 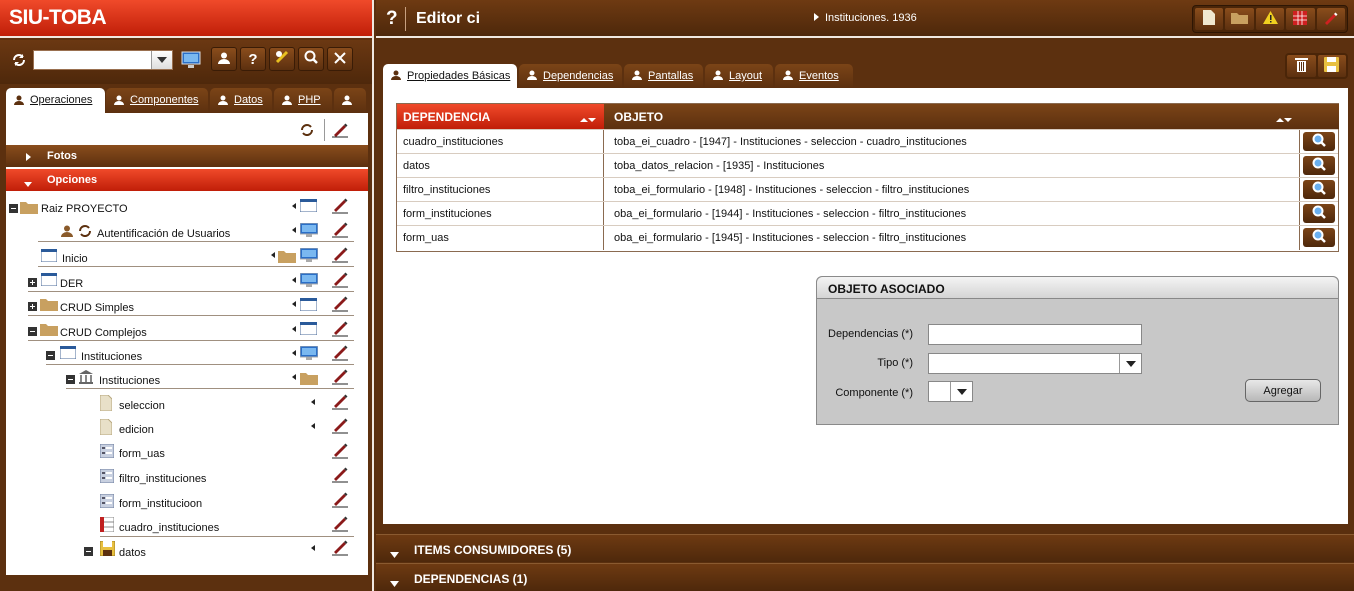 I want to click on sync-icon, so click(x=307, y=130).